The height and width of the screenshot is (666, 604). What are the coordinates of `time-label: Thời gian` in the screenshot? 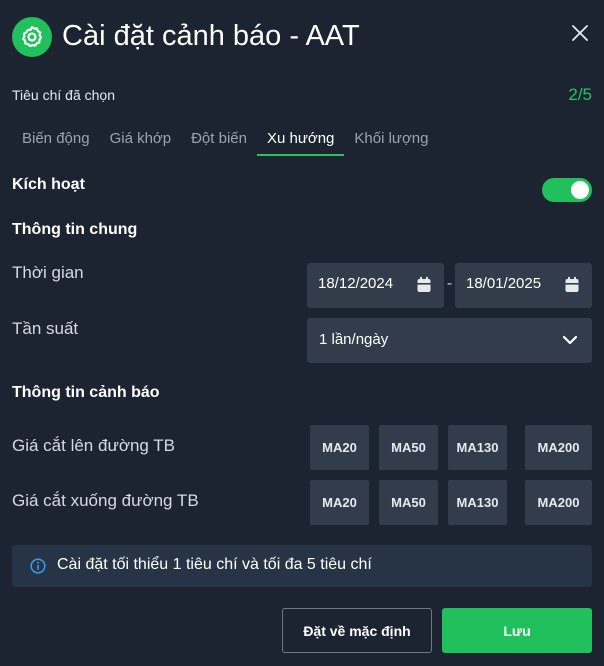 It's located at (48, 272).